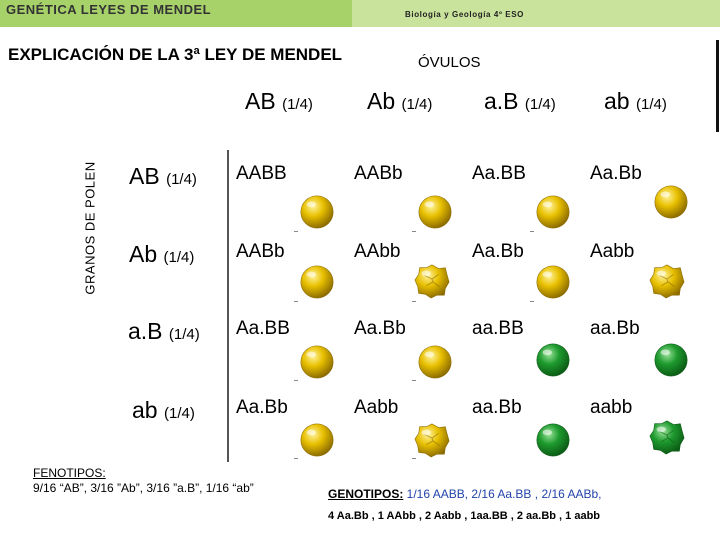  I want to click on header-subtitle: Biología y Geología 4º ESO, so click(464, 14).